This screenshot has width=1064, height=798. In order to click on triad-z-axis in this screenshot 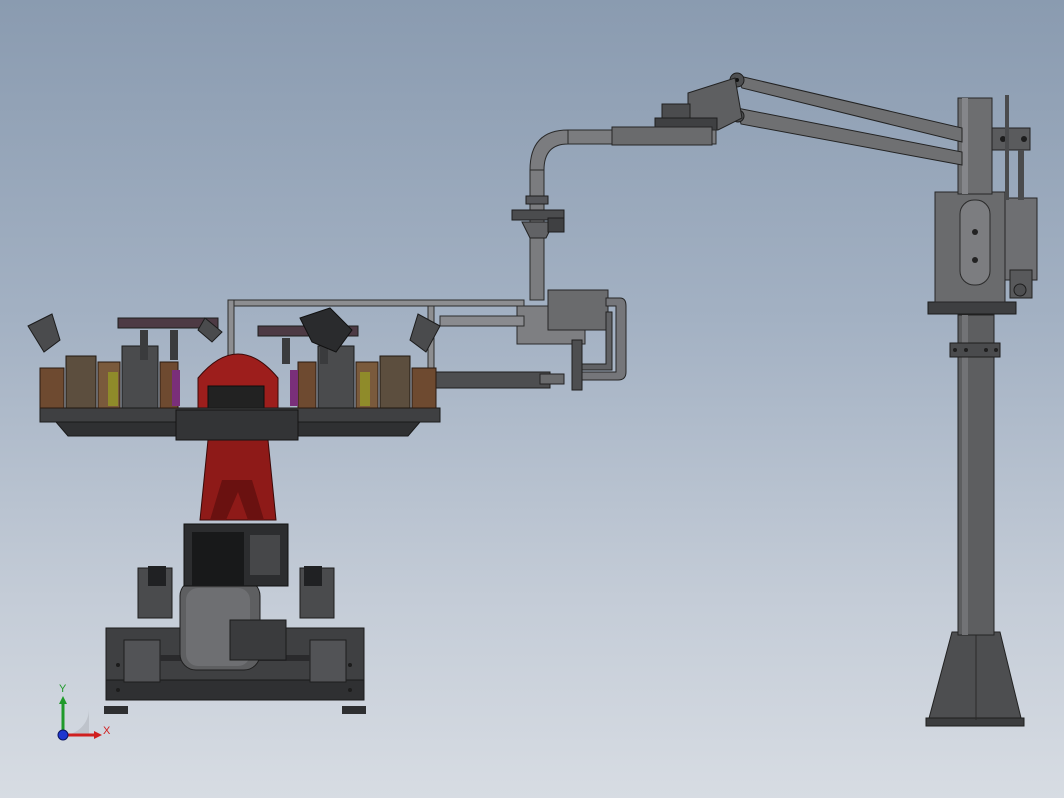, I will do `click(63, 735)`.